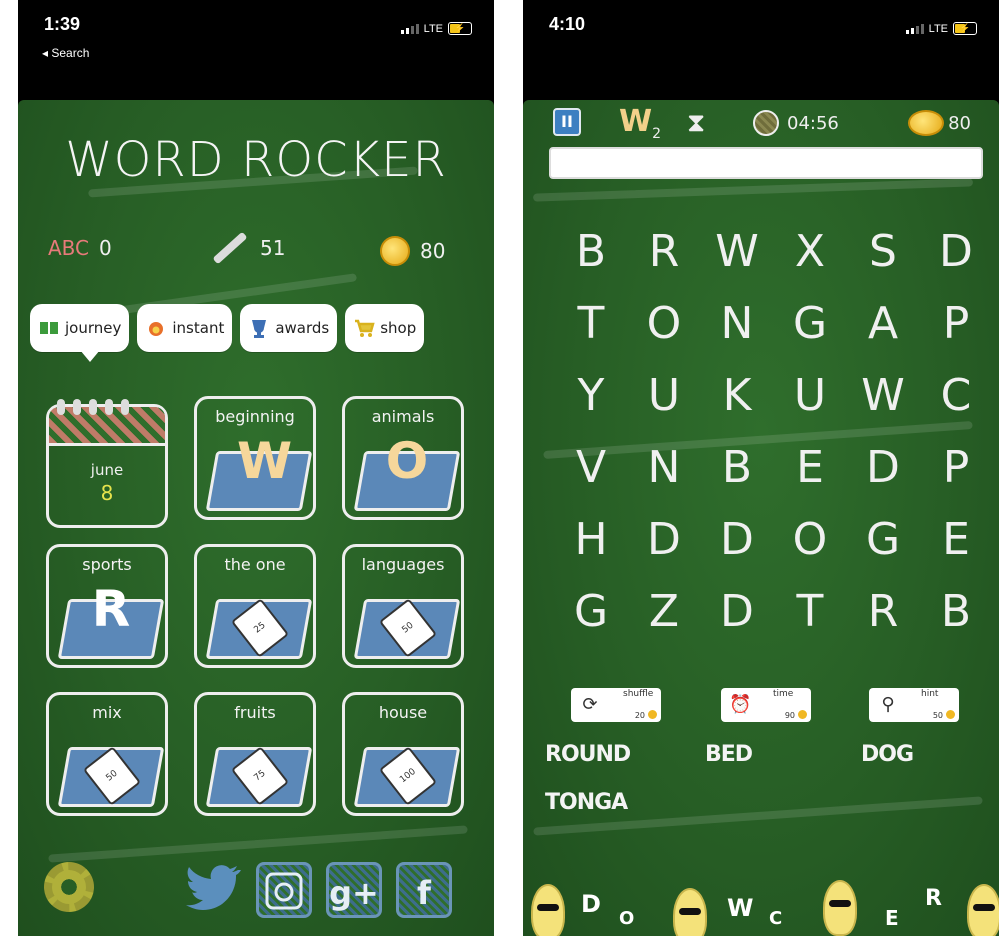 Image resolution: width=1001 pixels, height=936 pixels. I want to click on twitter-icon, so click(214, 890).